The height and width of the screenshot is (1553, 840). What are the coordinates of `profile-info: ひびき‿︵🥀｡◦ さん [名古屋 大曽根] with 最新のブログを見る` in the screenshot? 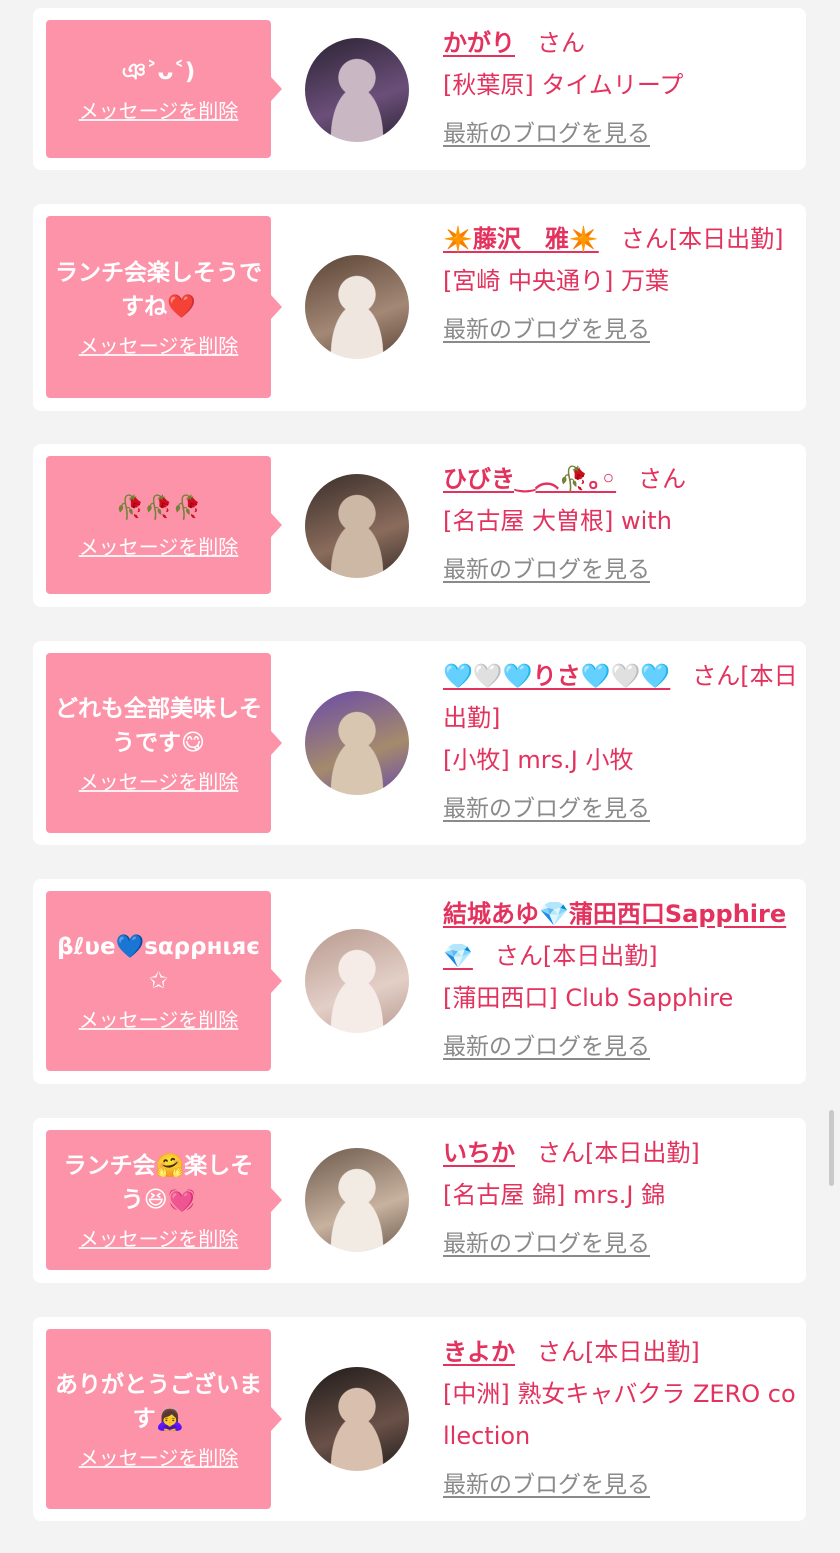 It's located at (621, 523).